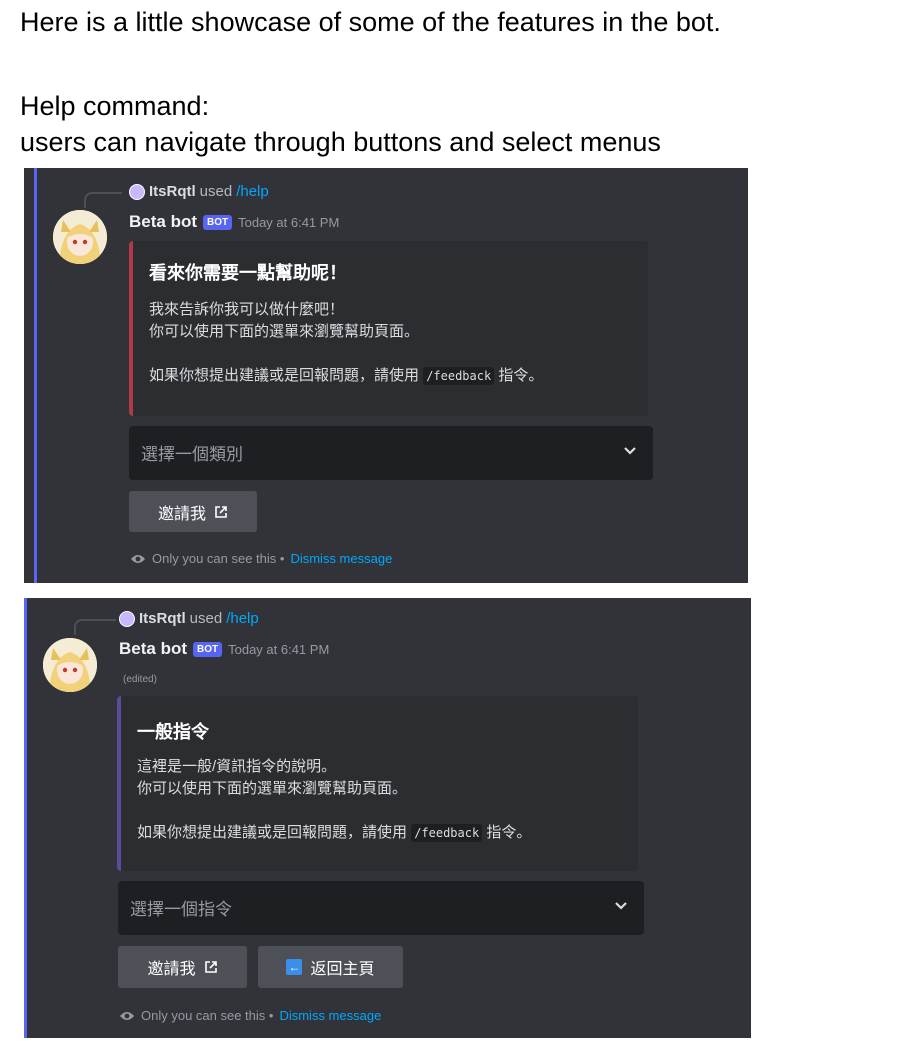 Image resolution: width=906 pixels, height=1064 pixels. Describe the element at coordinates (381, 908) in the screenshot. I see `command-select-menu: 選擇一個指令` at that location.